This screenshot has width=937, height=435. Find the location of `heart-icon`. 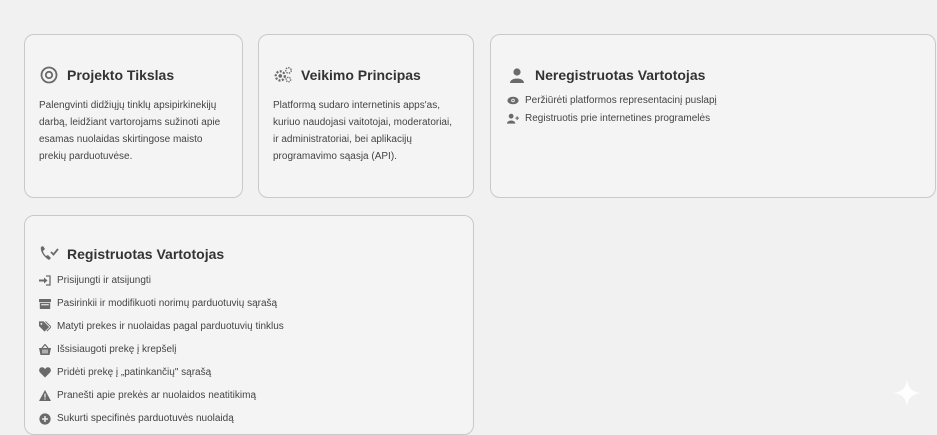

heart-icon is located at coordinates (45, 373).